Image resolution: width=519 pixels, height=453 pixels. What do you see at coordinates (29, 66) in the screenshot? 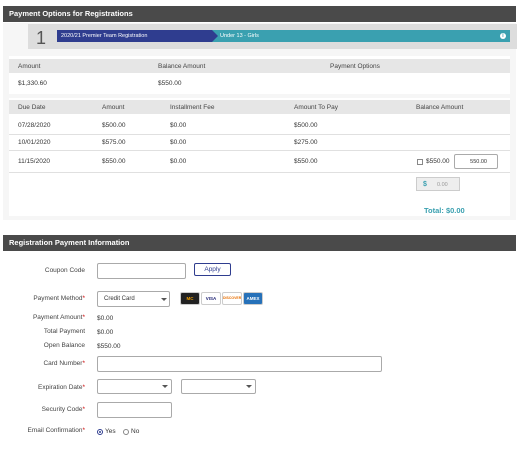
I see `summary-header-amount: Amount` at bounding box center [29, 66].